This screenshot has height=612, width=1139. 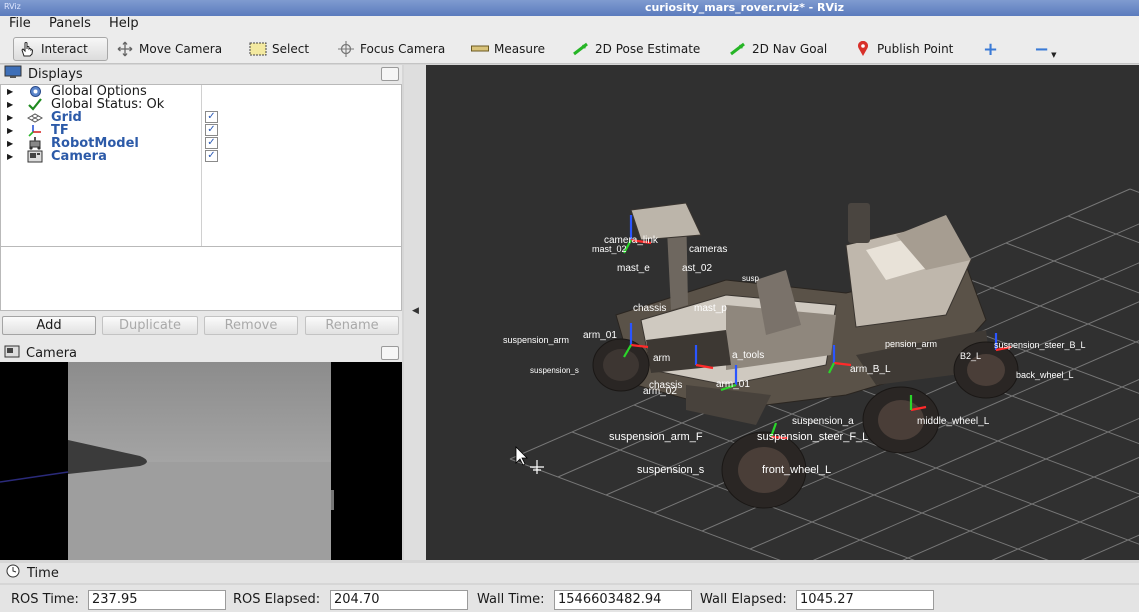 What do you see at coordinates (251, 325) in the screenshot?
I see `remove-display-button: Remove` at bounding box center [251, 325].